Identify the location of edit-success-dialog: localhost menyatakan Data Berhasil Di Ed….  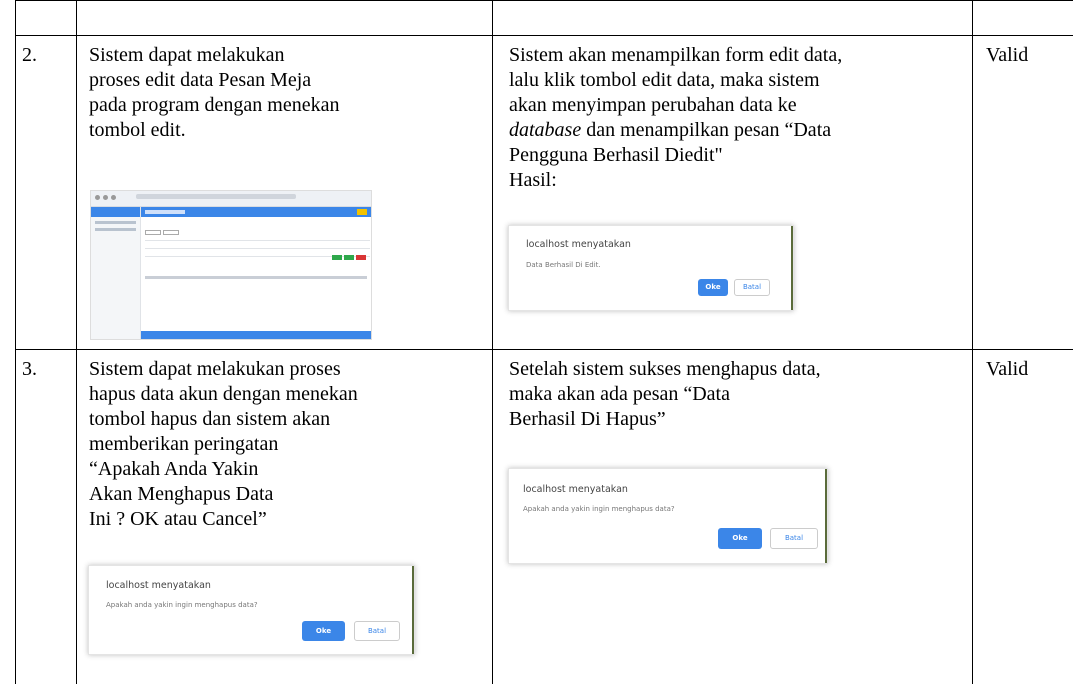
(651, 268).